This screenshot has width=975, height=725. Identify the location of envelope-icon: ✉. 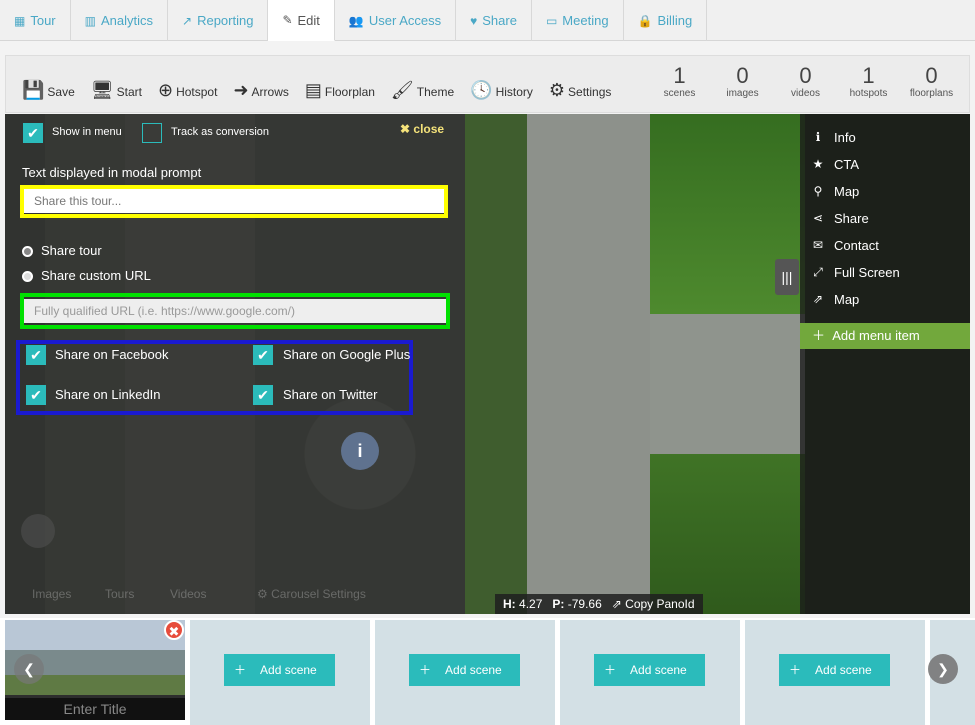
(818, 245).